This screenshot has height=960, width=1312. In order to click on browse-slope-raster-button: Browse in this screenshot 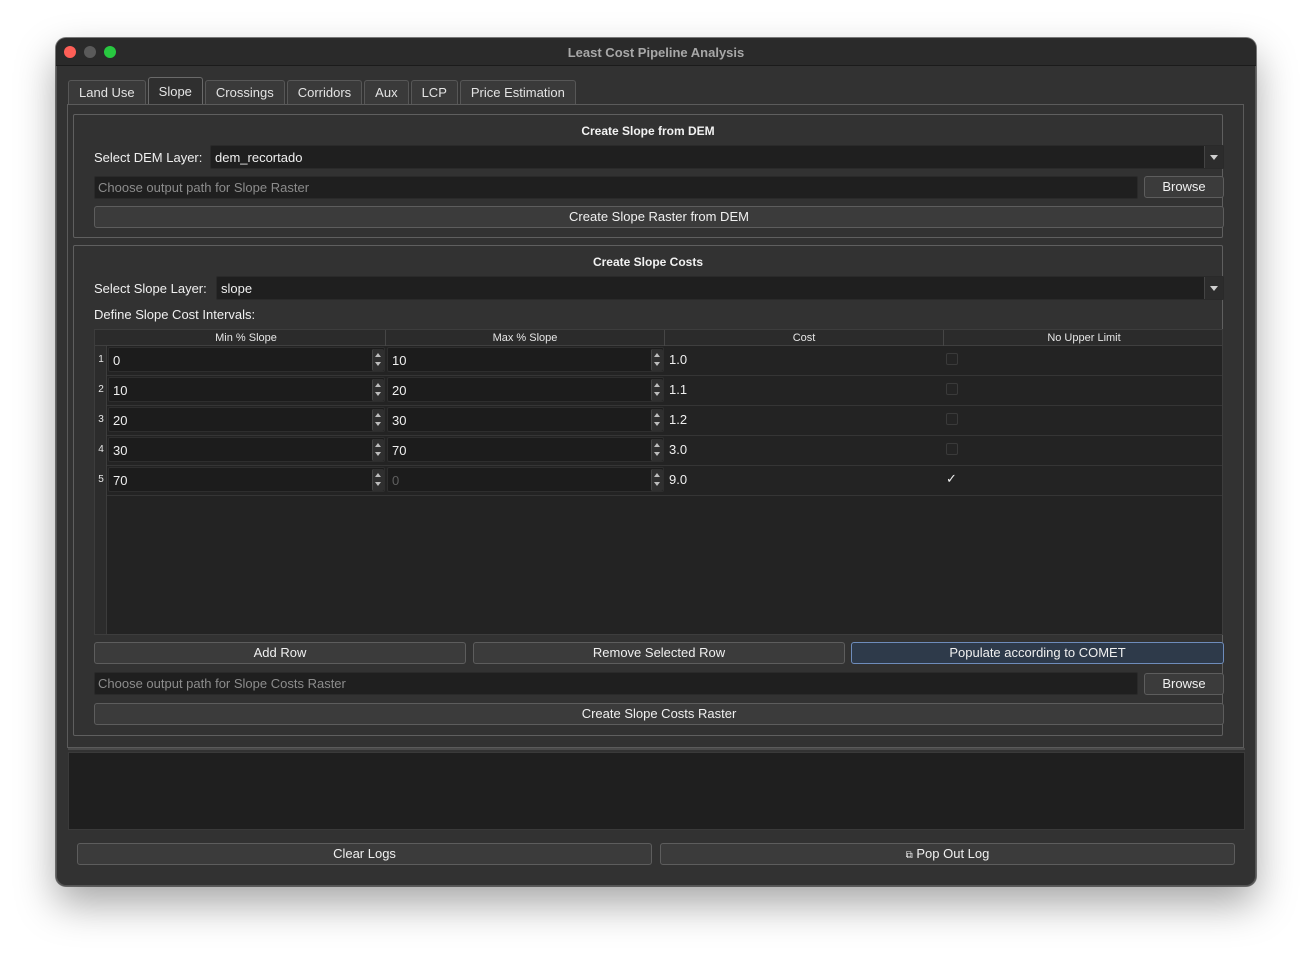, I will do `click(1184, 187)`.